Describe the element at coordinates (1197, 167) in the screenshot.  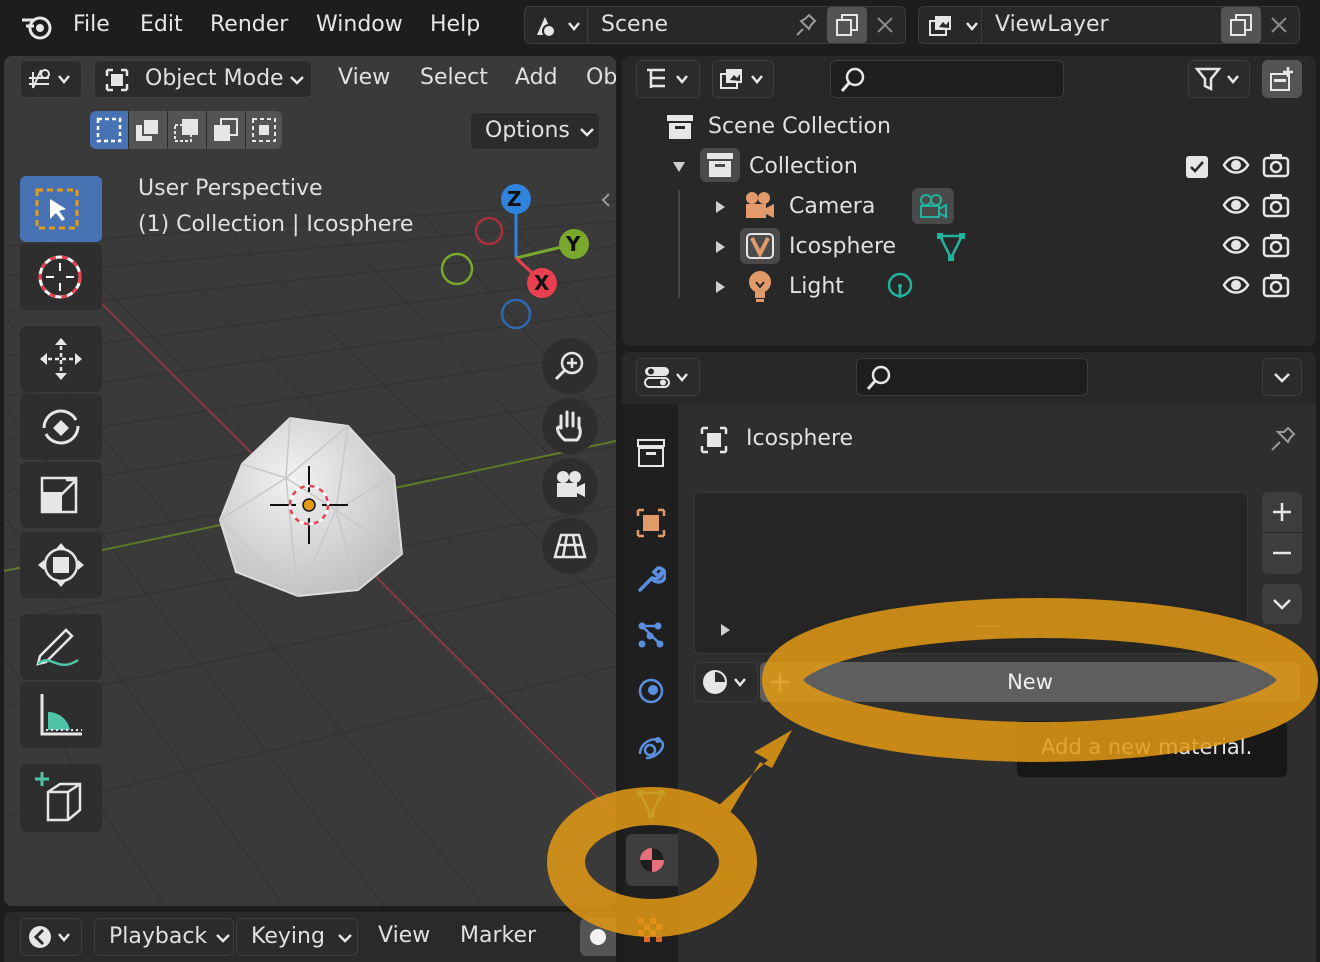
I see `collection-checkbox` at that location.